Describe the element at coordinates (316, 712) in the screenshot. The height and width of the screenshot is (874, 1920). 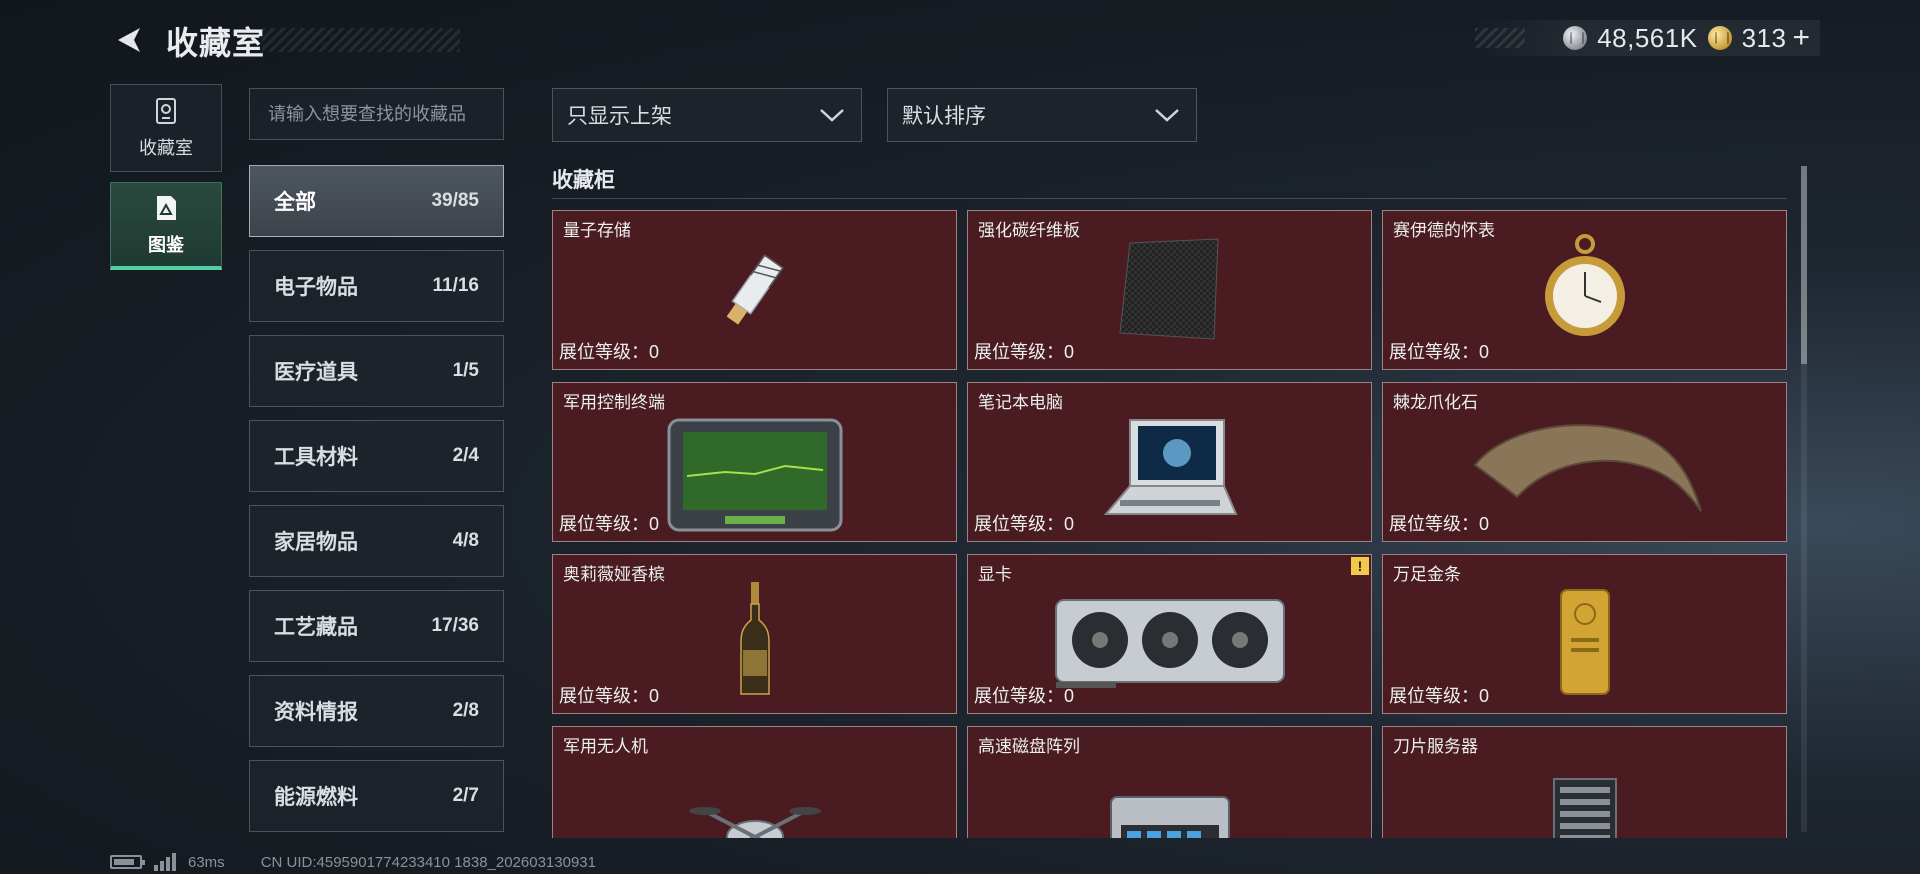
I see `category-name: 资料情报` at that location.